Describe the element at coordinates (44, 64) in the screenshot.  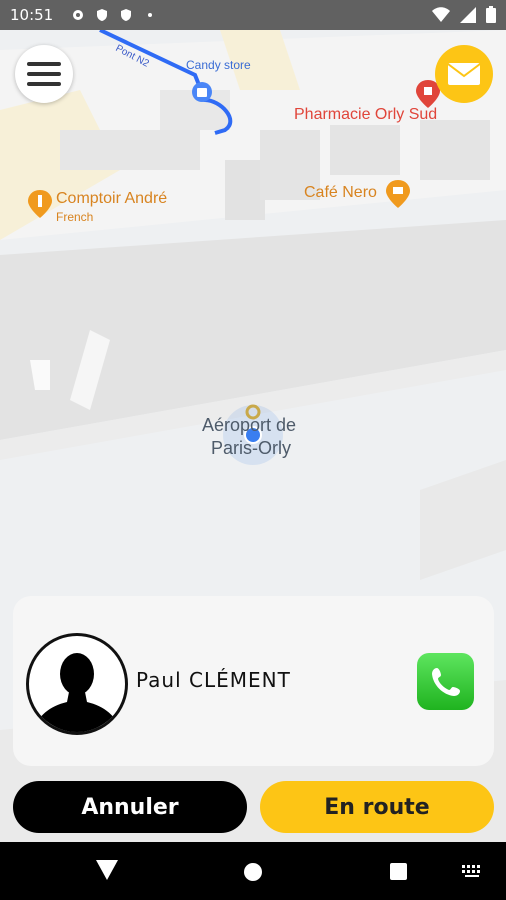
I see `hamburger-menu-icon` at that location.